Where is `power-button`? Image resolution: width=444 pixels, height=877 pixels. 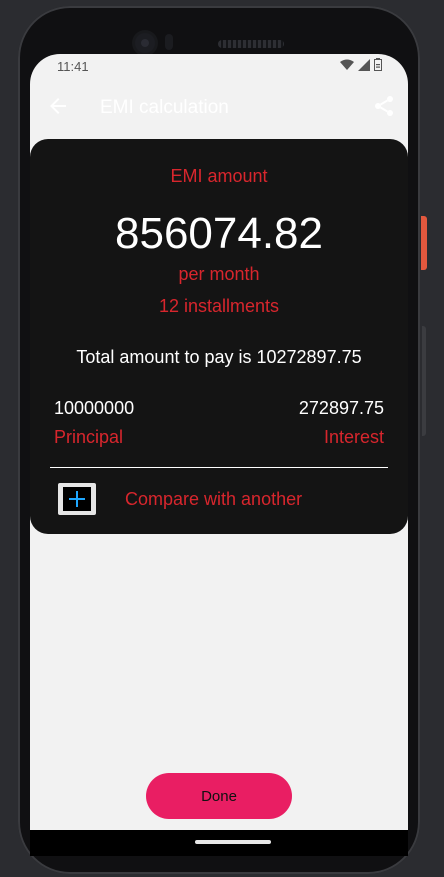 power-button is located at coordinates (424, 243).